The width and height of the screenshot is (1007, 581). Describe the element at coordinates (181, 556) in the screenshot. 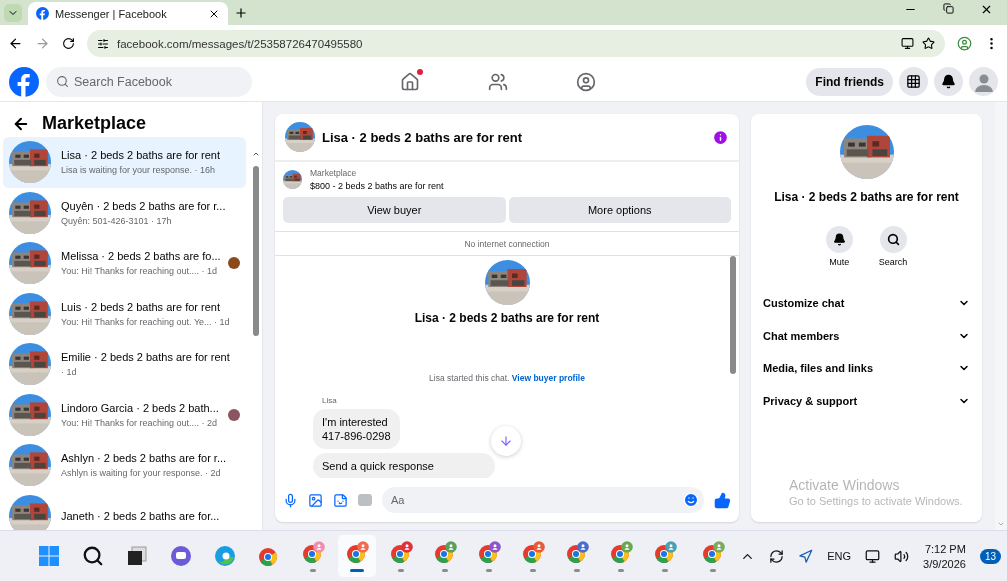

I see `chat-app-icon` at that location.